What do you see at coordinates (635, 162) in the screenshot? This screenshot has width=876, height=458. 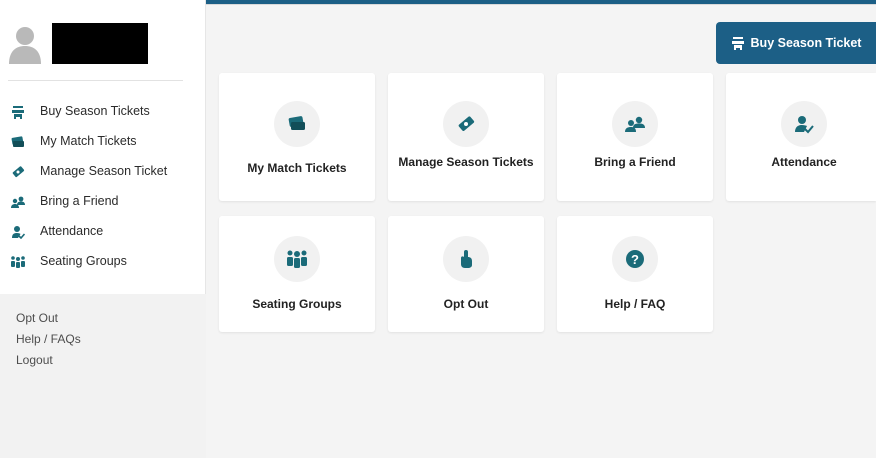 I see `card-title: Bring a Friend` at bounding box center [635, 162].